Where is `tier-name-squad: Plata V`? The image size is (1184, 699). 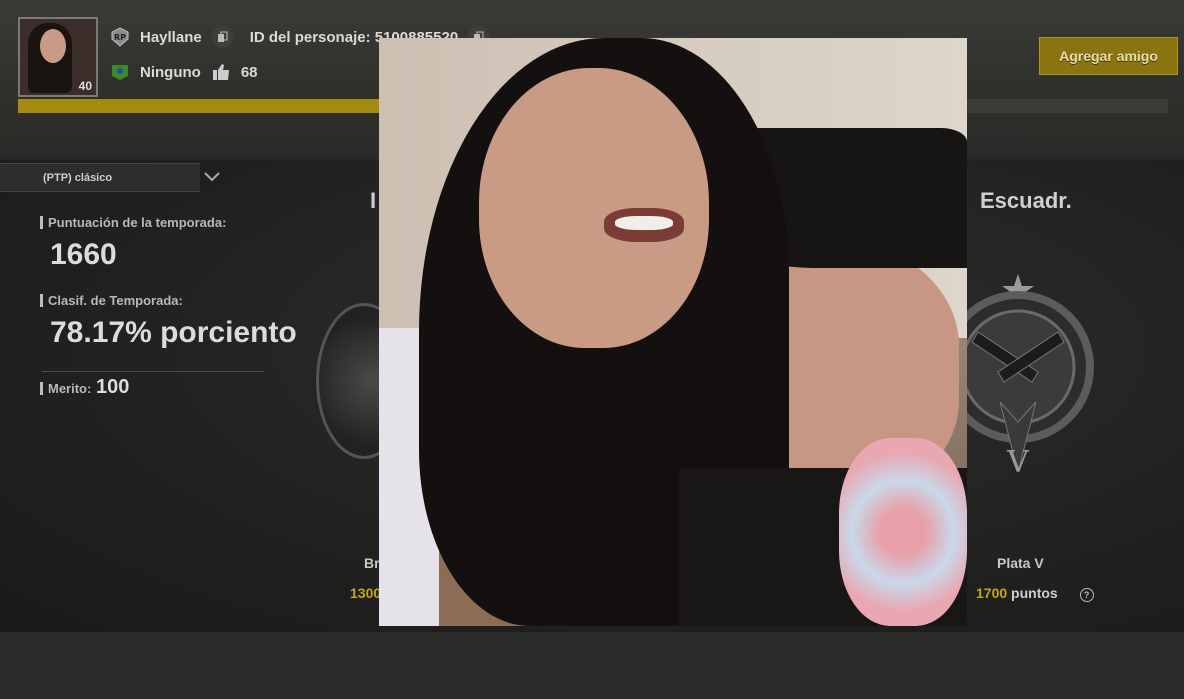 tier-name-squad: Plata V is located at coordinates (1020, 563).